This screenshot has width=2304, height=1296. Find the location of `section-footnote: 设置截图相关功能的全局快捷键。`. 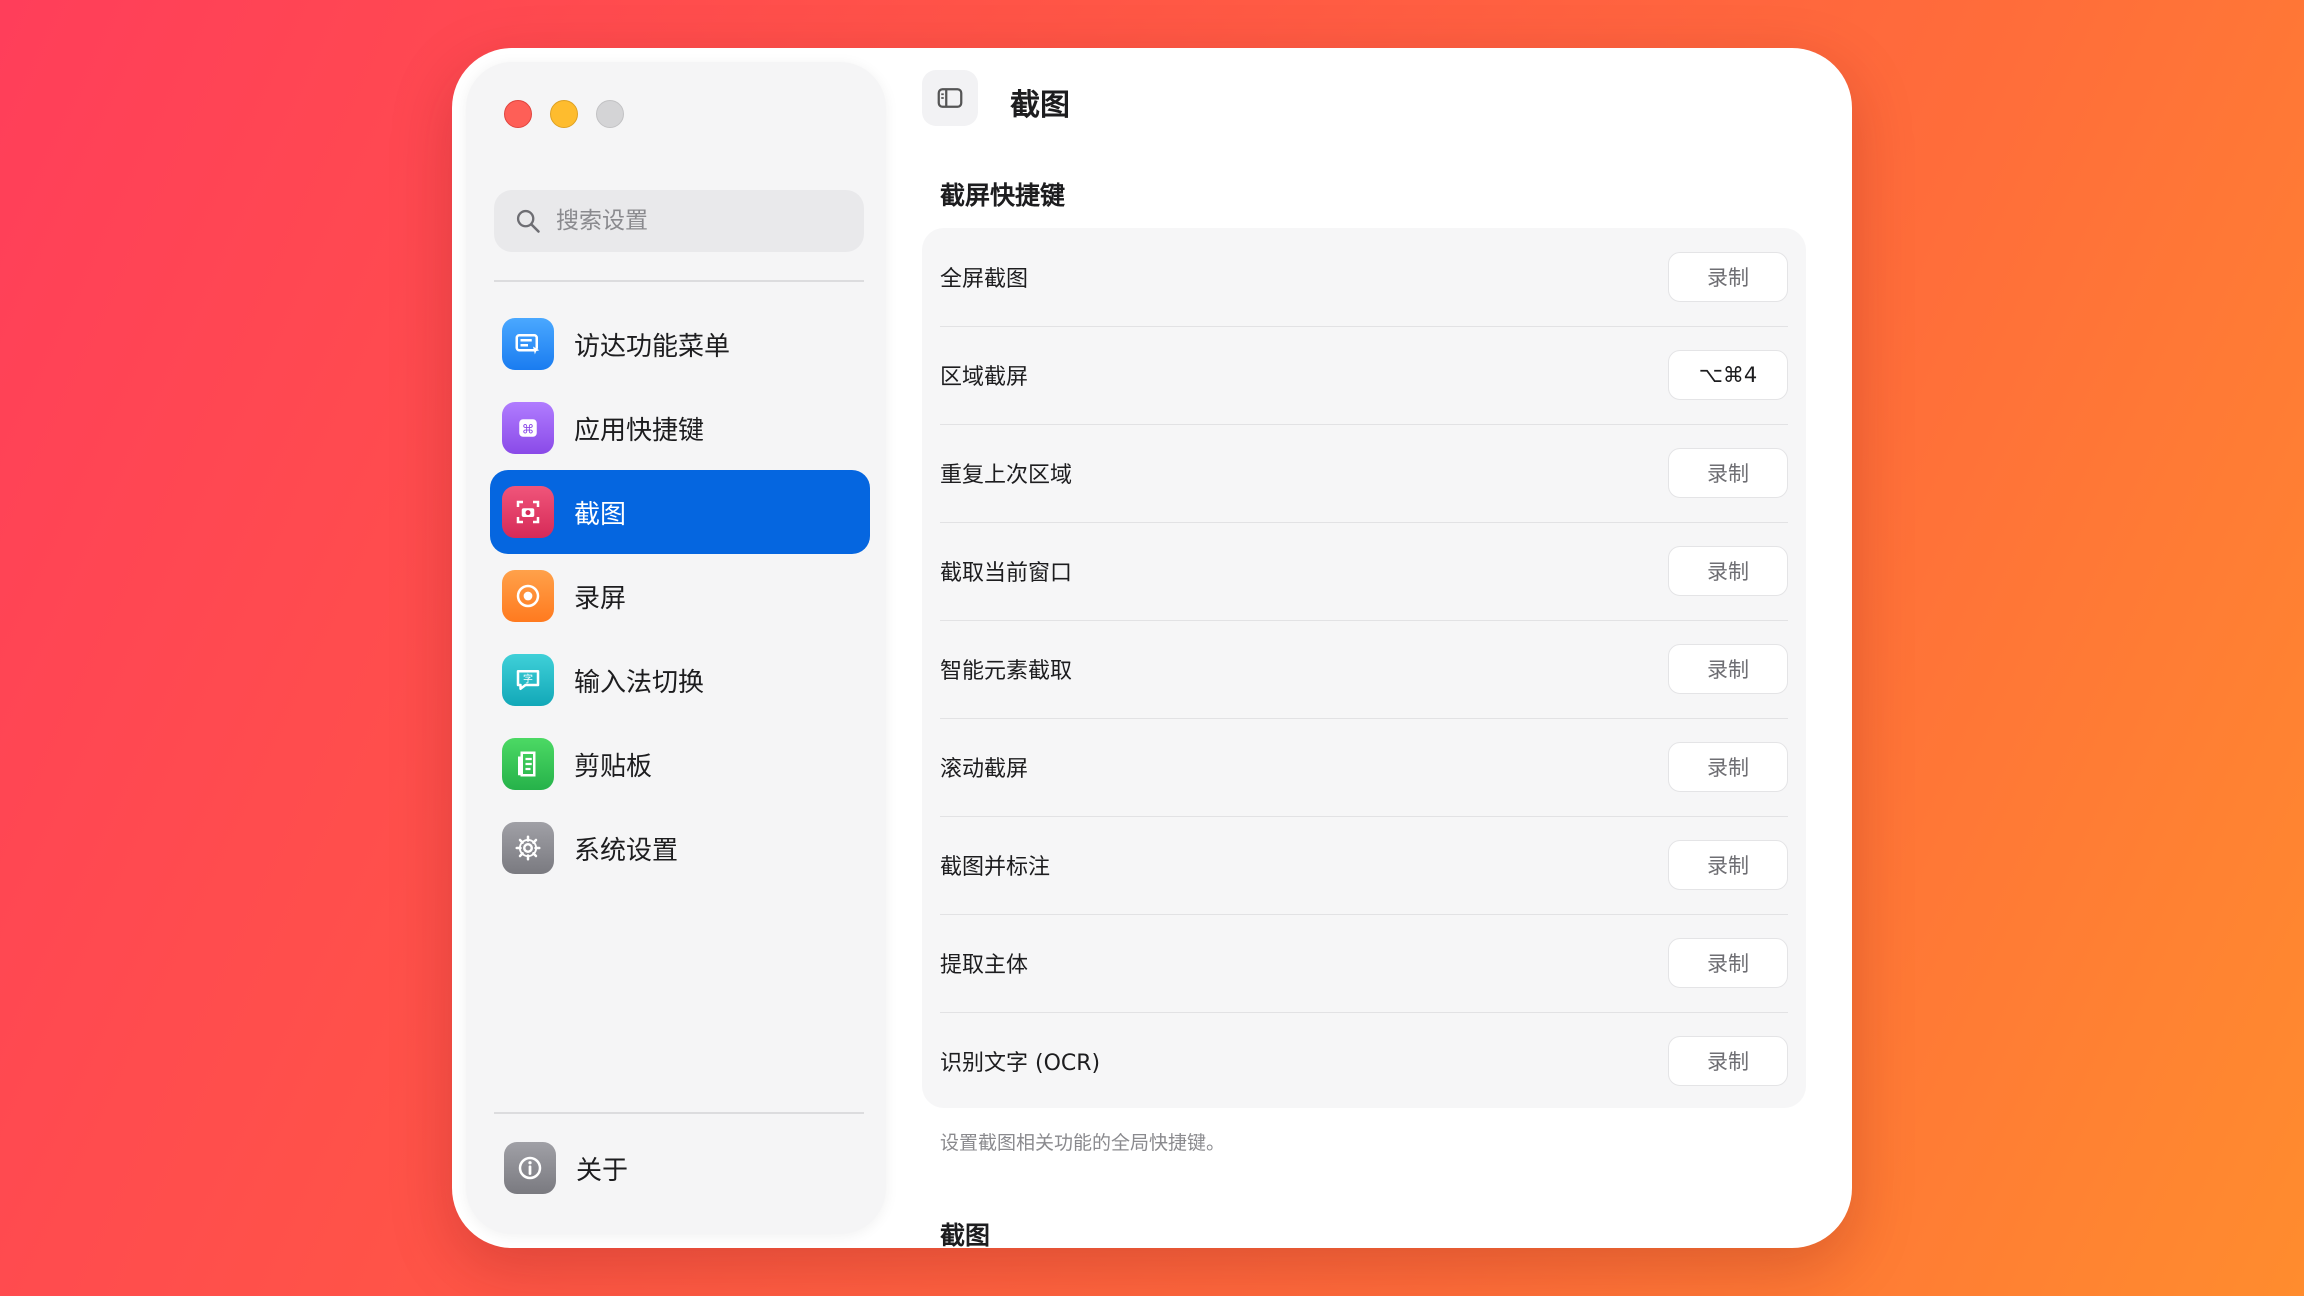

section-footnote: 设置截图相关功能的全局快捷键。 is located at coordinates (1083, 1143).